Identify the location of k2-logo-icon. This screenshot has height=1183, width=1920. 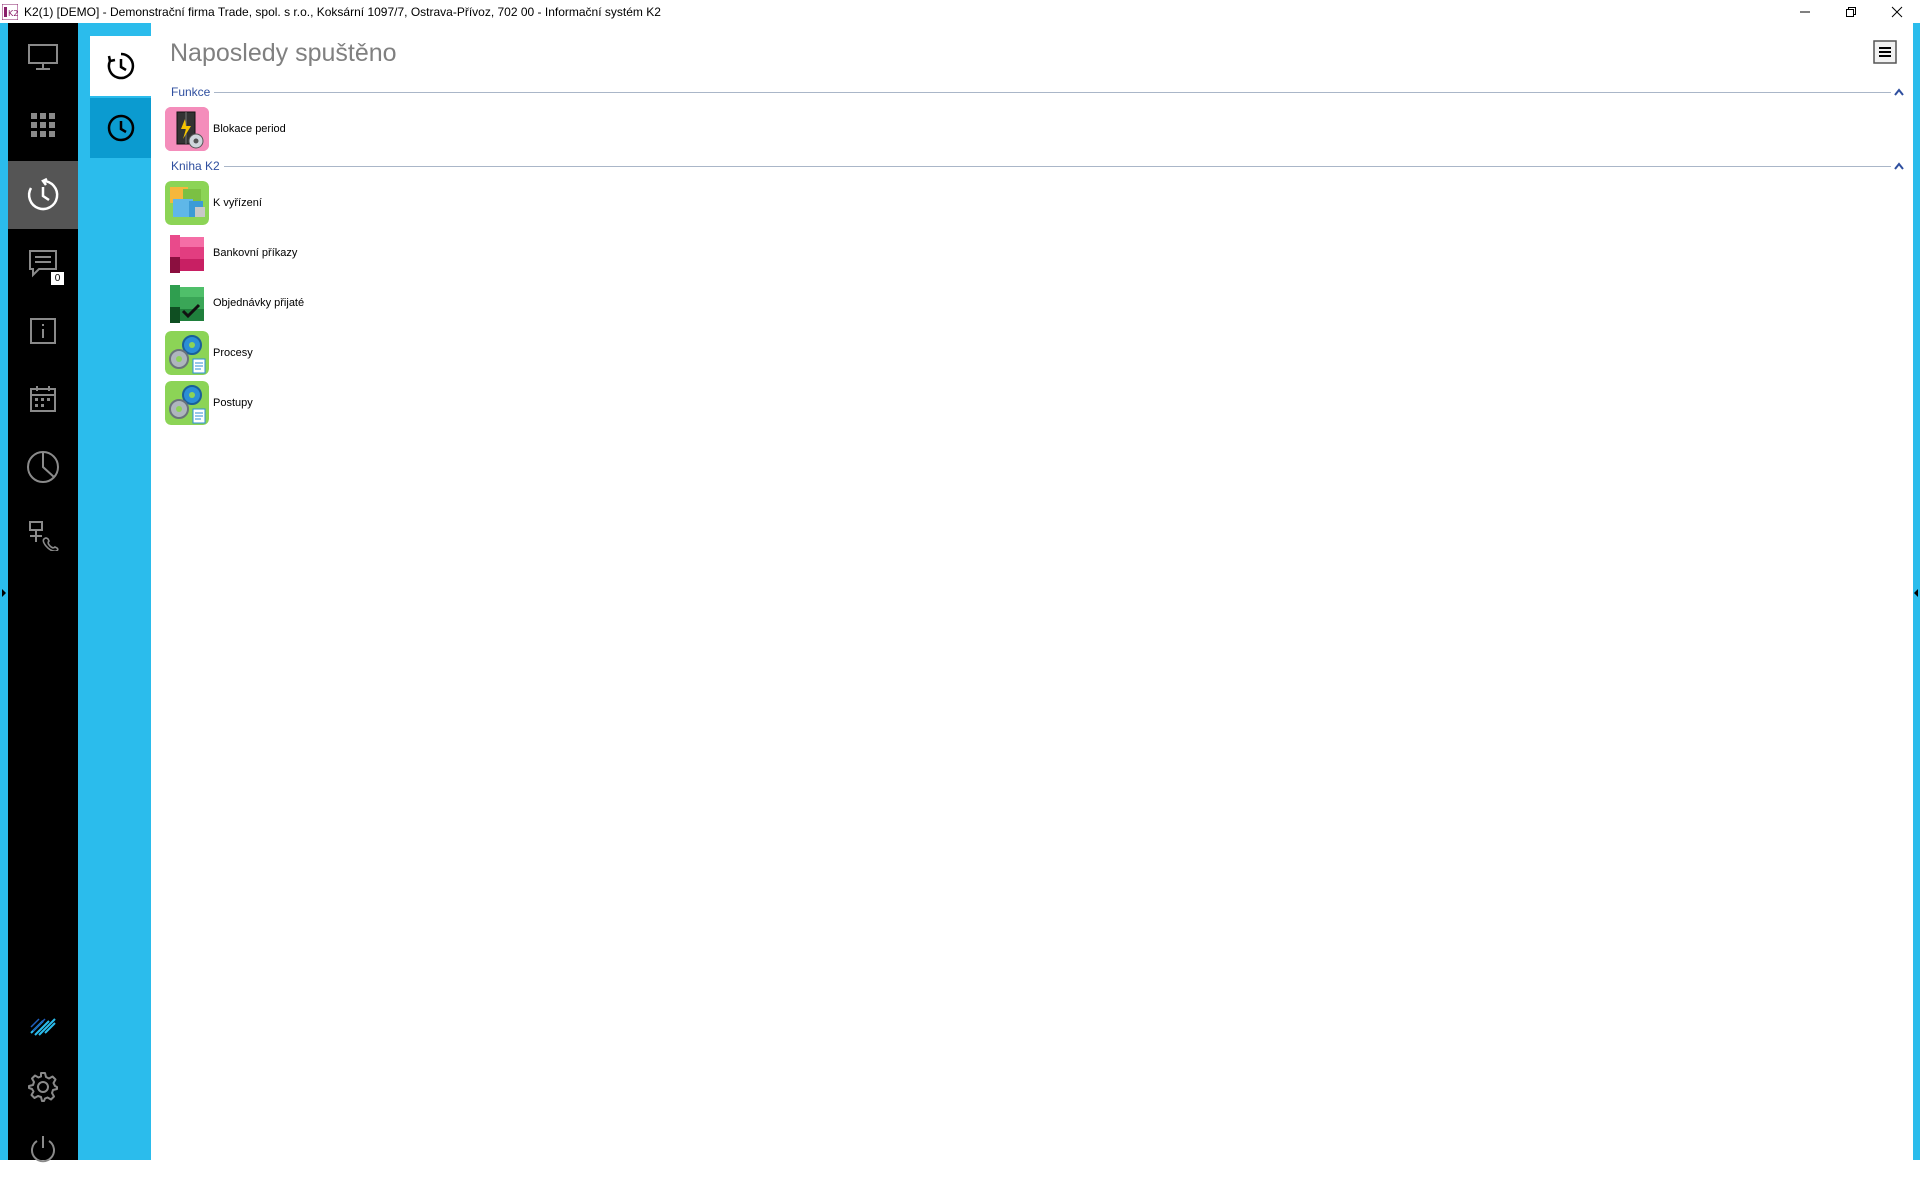
(43, 1027).